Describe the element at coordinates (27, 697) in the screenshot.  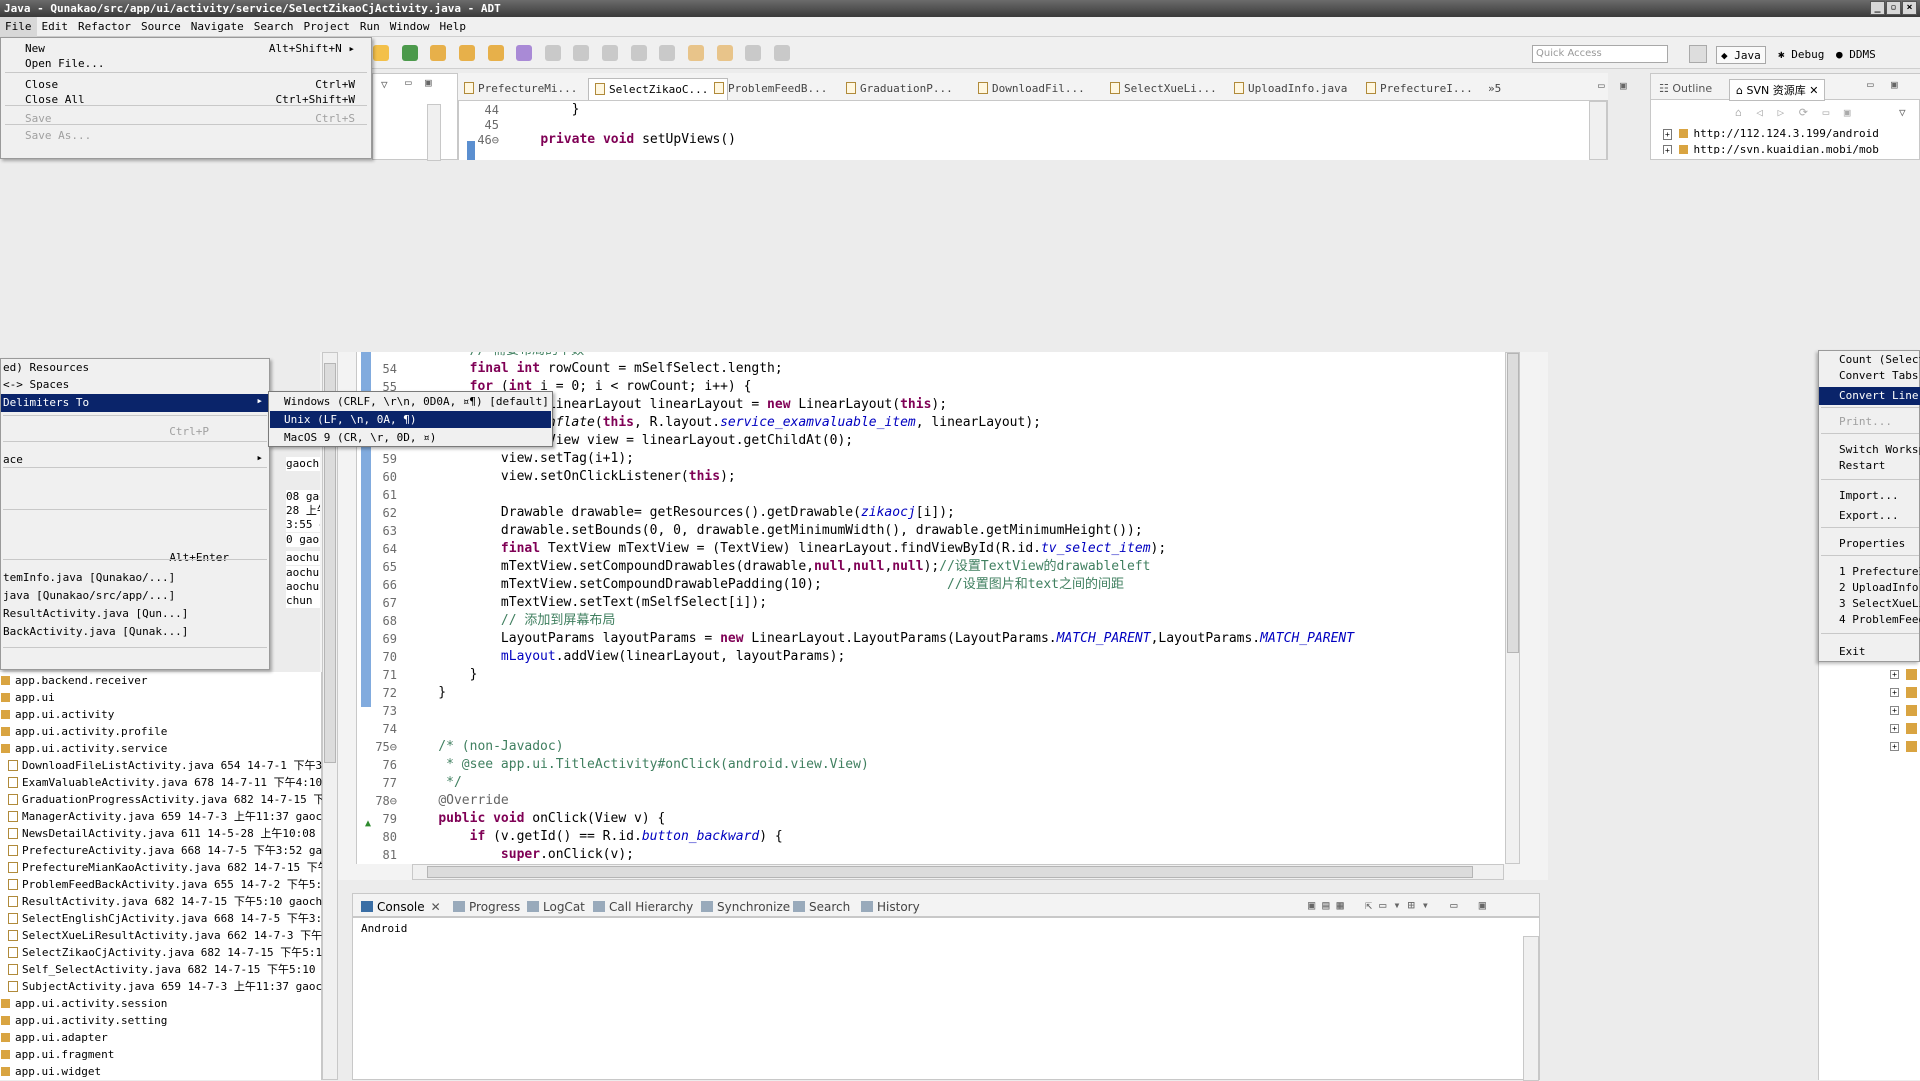
I see `package-item: app.ui` at that location.